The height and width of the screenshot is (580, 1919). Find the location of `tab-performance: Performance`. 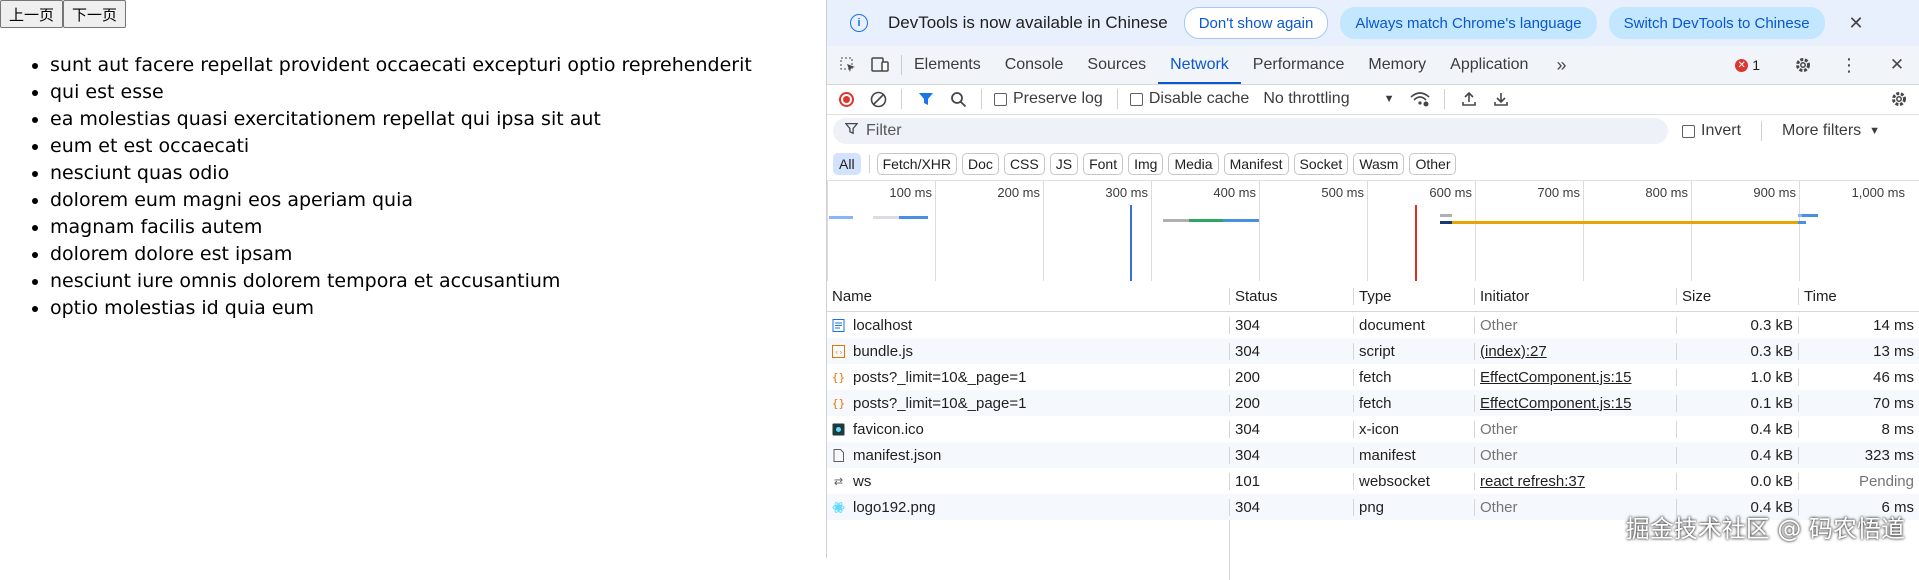

tab-performance: Performance is located at coordinates (1299, 65).